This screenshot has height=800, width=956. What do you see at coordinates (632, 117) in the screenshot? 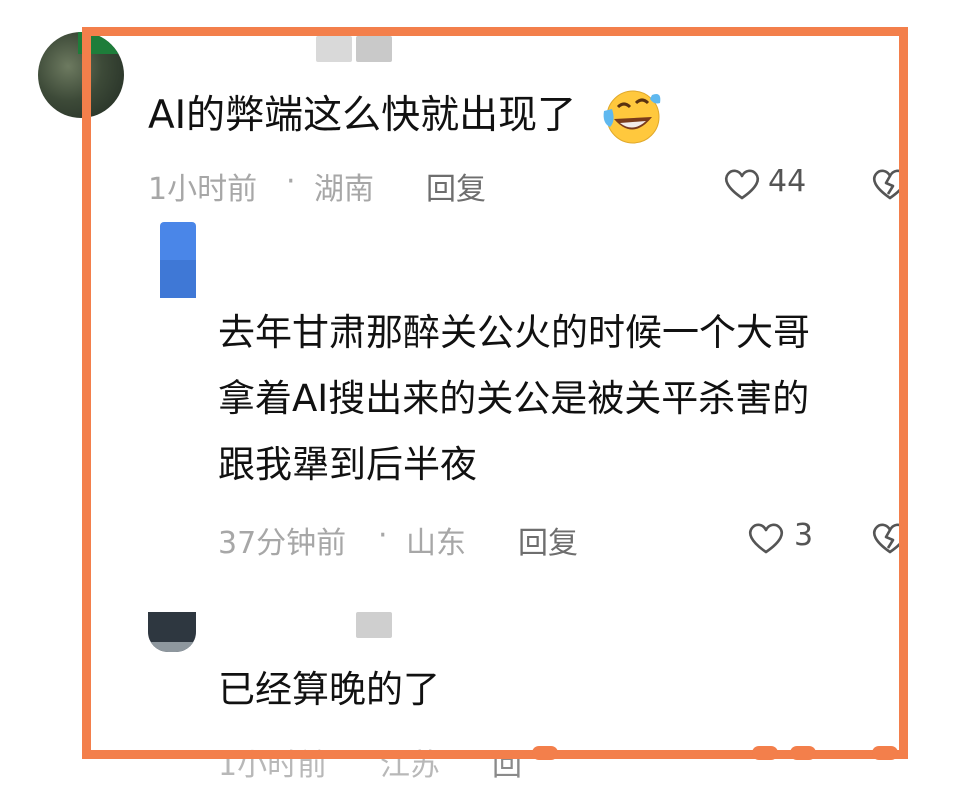
I see `laughing-crying-emoji-icon` at bounding box center [632, 117].